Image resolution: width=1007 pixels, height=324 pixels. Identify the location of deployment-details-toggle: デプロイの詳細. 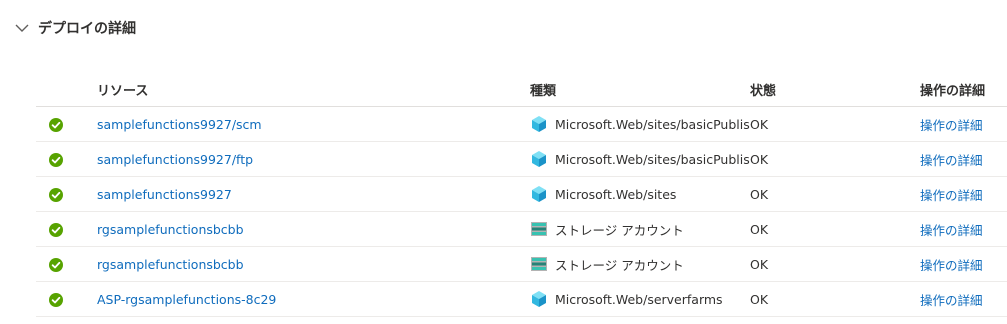
(75, 28).